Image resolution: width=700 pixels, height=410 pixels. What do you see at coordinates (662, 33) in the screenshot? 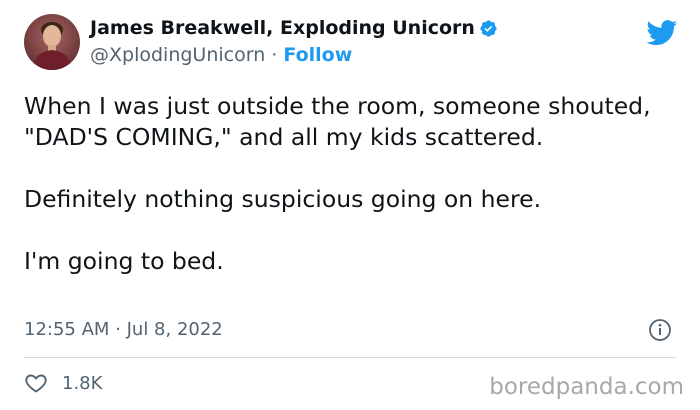
I see `twitter-bird-icon` at bounding box center [662, 33].